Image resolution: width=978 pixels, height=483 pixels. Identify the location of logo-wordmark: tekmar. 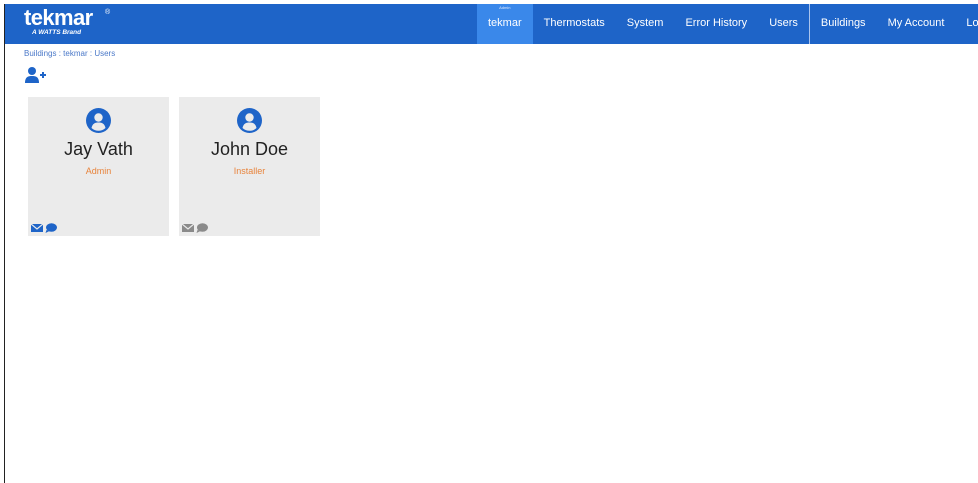
(58, 17).